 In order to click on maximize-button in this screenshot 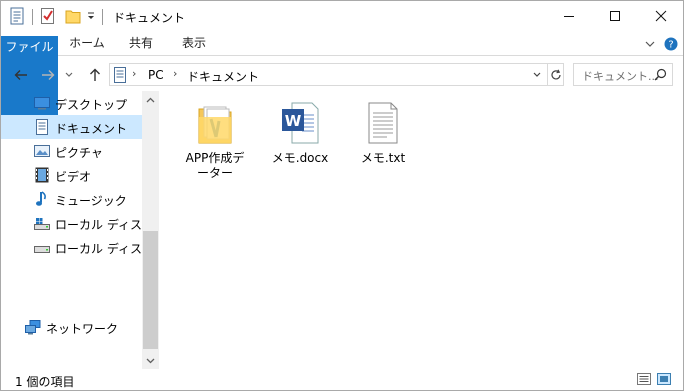, I will do `click(615, 16)`.